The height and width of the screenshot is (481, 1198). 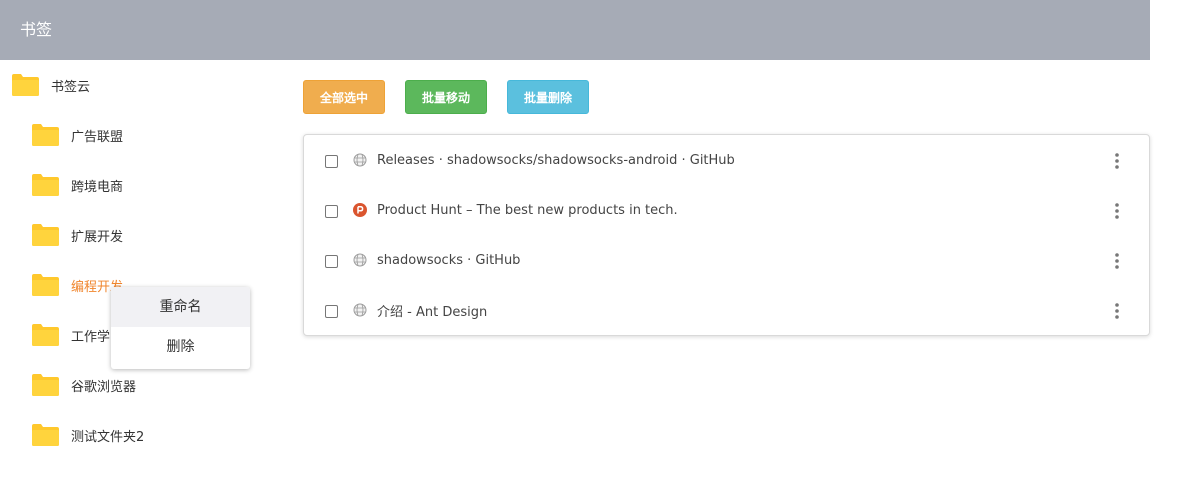 I want to click on delete-menu-item: 删除, so click(x=180, y=347).